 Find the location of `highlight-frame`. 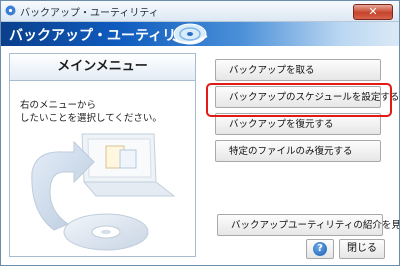

highlight-frame is located at coordinates (299, 100).